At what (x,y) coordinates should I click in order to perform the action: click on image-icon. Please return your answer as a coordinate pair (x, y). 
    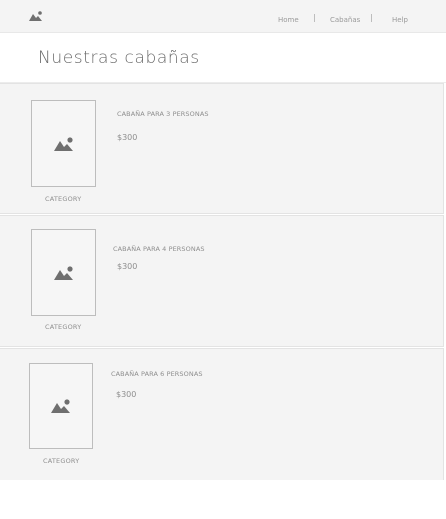
    Looking at the image, I should click on (36, 16).